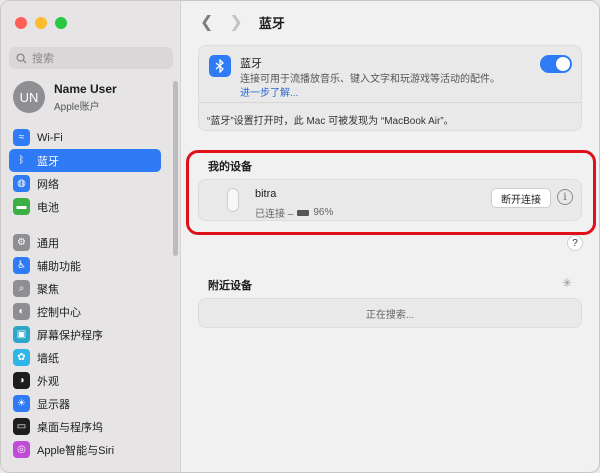 The height and width of the screenshot is (473, 600). I want to click on discoverable-note: “蓝牙”设置打开时，此 Mac 可被发现为 “MacBook Air”。, so click(330, 121).